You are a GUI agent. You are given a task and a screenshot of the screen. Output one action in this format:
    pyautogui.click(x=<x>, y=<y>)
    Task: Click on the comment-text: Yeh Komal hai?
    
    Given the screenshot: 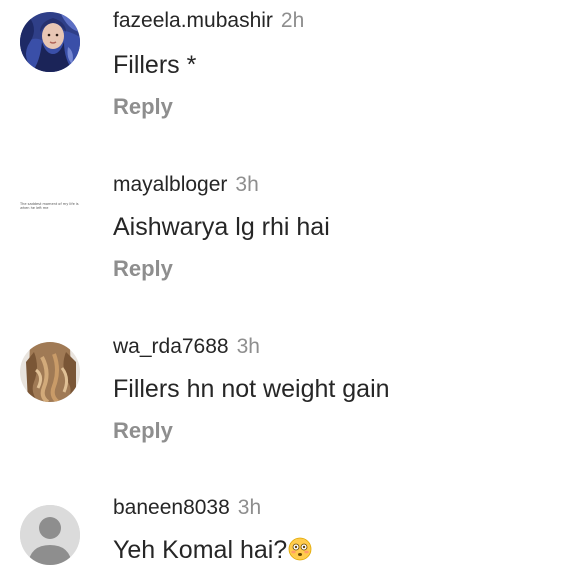 What is the action you would take?
    pyautogui.click(x=212, y=550)
    